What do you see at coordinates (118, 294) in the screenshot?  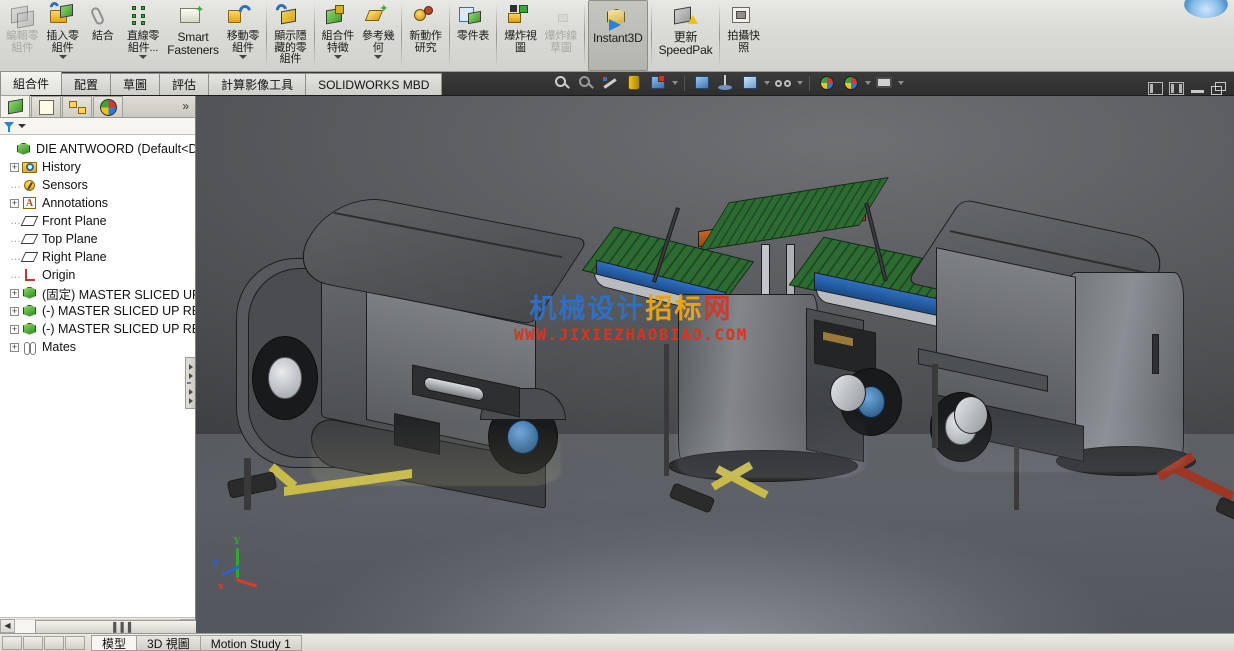 I see `tree-item-label: (固定) MASTER SLICED UP R` at bounding box center [118, 294].